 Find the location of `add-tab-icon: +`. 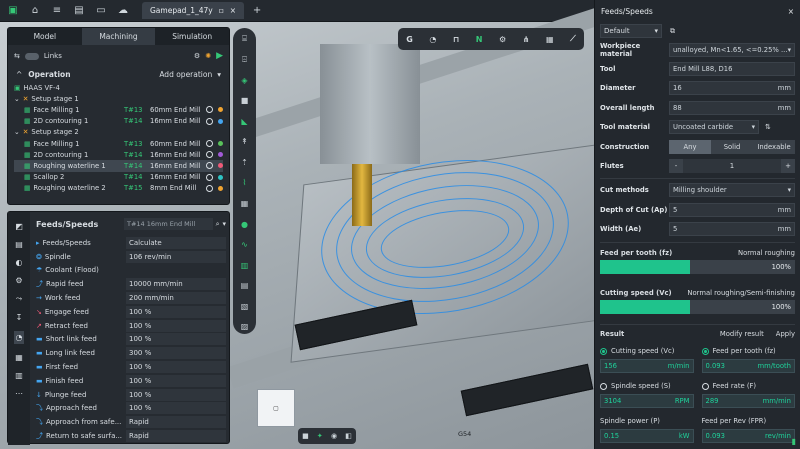

add-tab-icon: + is located at coordinates (257, 11).